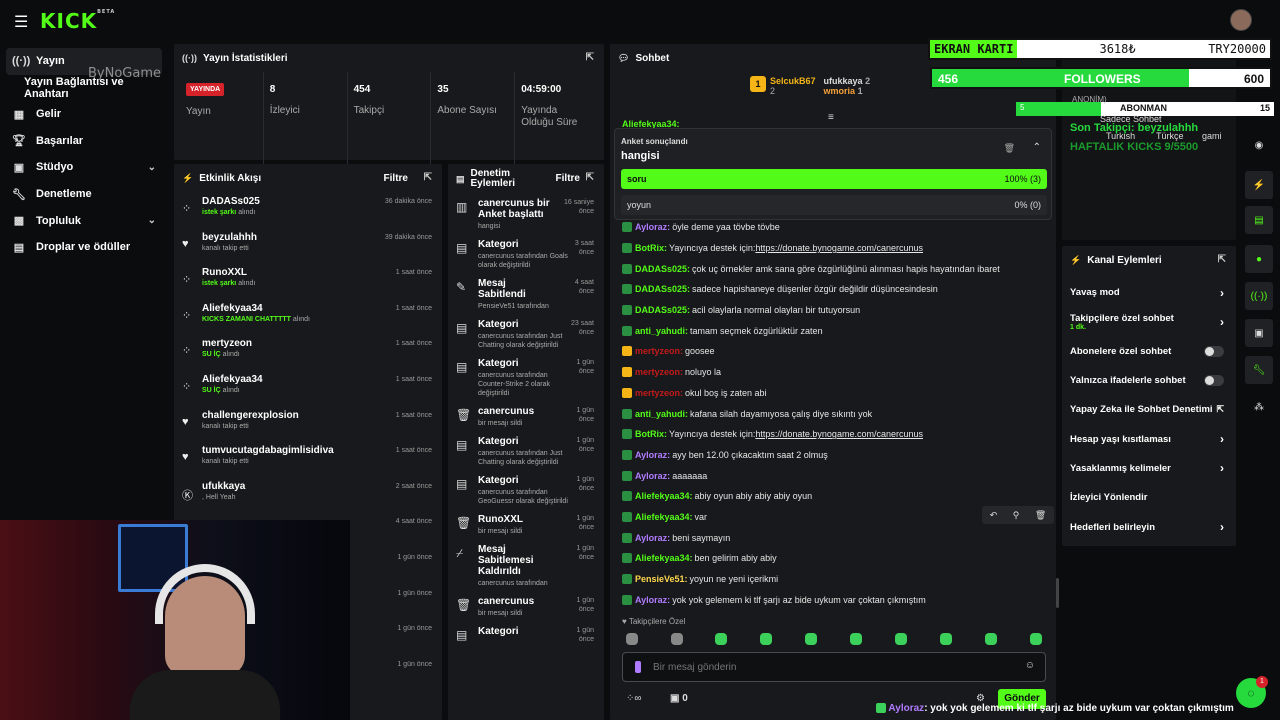 This screenshot has width=1280, height=720. I want to click on chat-message: Aliefekyaa34: ben gelirim abiy abiy, so click(832, 558).